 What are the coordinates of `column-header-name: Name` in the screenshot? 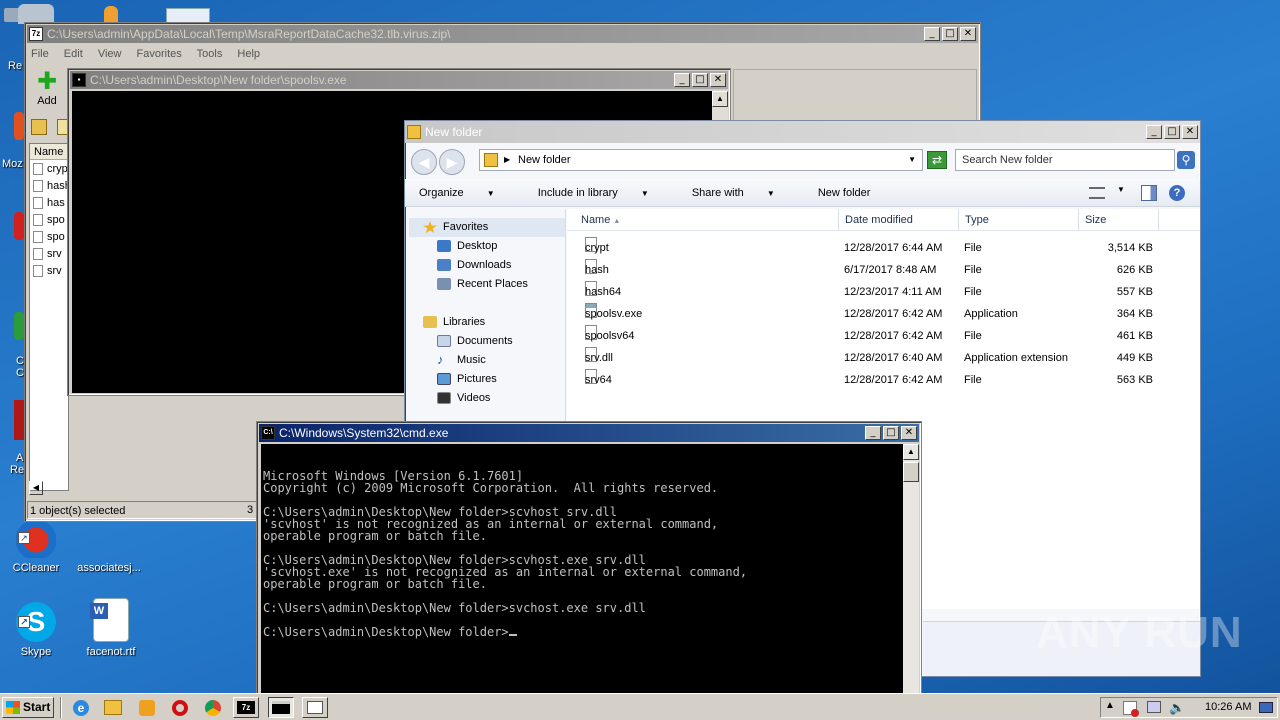 It's located at (49, 152).